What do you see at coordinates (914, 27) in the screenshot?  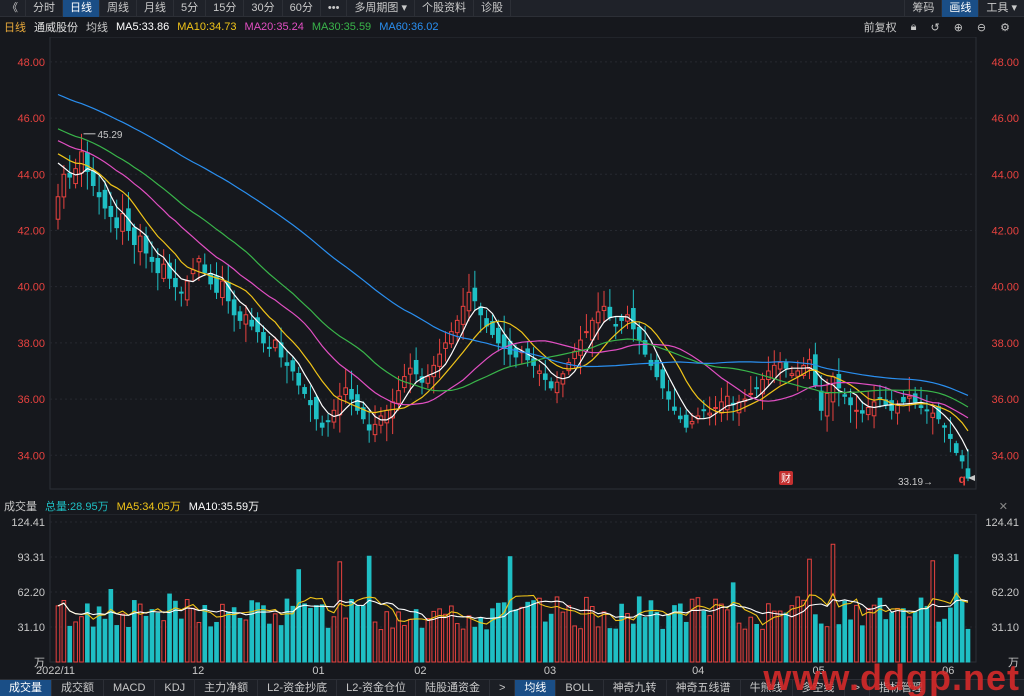 I see `lock-icon: 🔒︎` at bounding box center [914, 27].